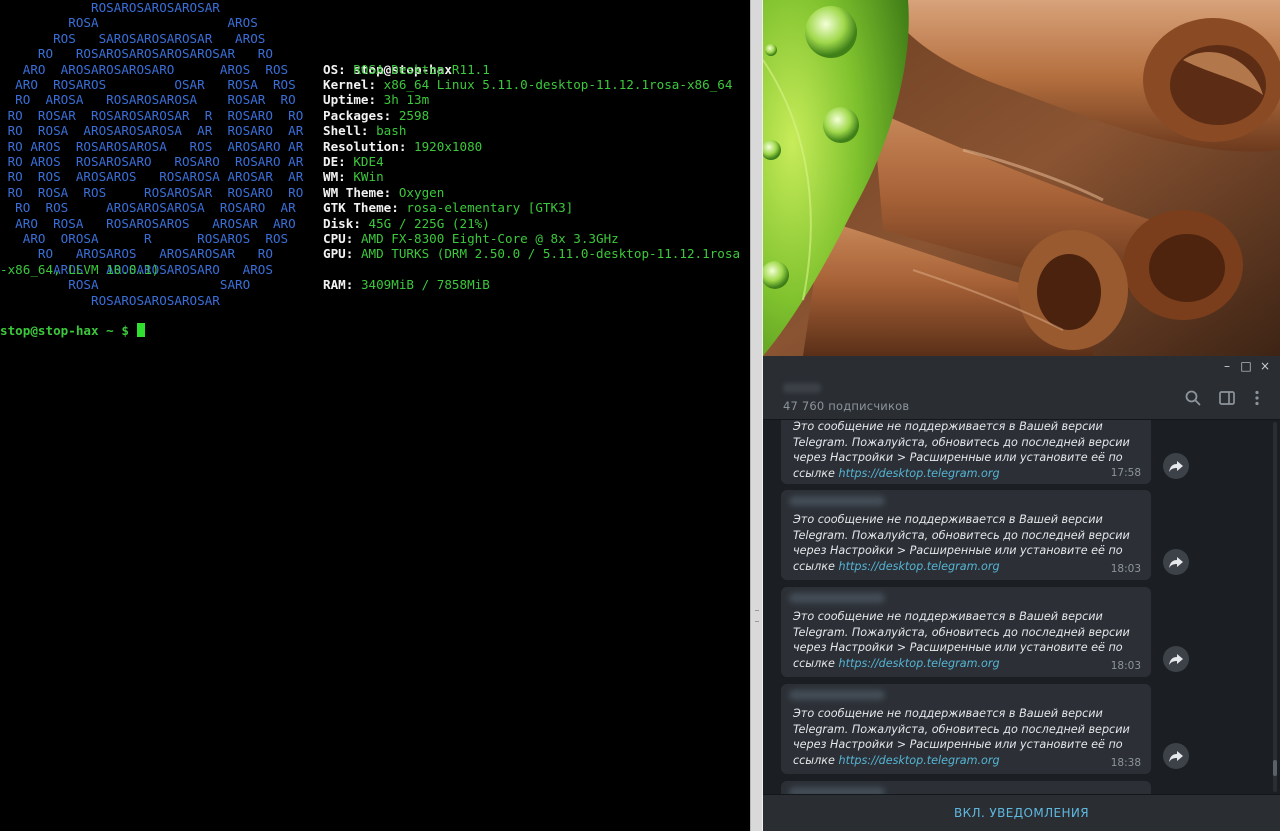 The height and width of the screenshot is (831, 1280). What do you see at coordinates (136, 254) in the screenshot?
I see `logo-line: RO AROSAROS AROSAROSAR RO` at bounding box center [136, 254].